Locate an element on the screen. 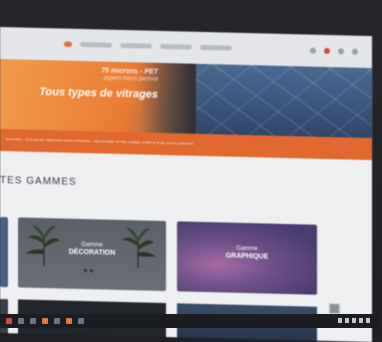 This screenshot has width=382, height=342. profile-icon is located at coordinates (355, 51).